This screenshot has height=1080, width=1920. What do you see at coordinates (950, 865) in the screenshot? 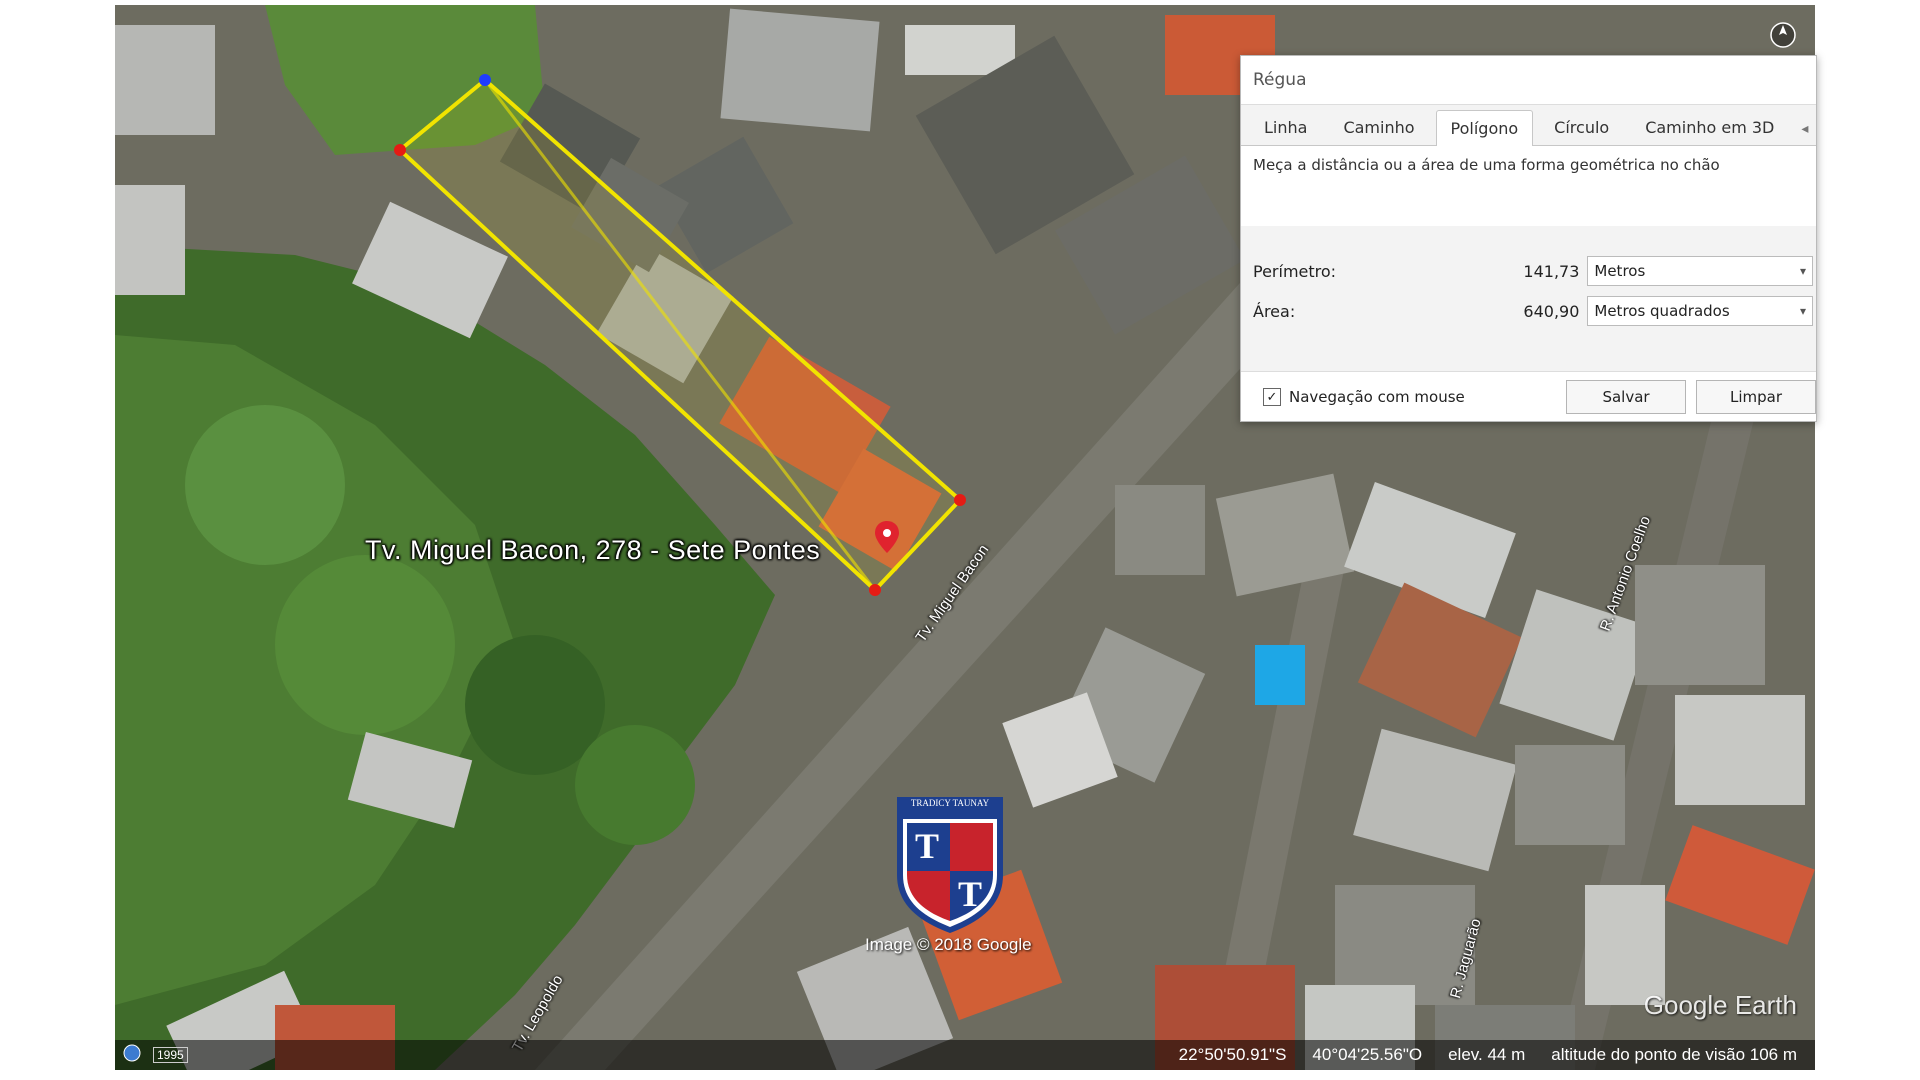
I see `watermark-logo: TRADICY TAUNAY T T` at bounding box center [950, 865].